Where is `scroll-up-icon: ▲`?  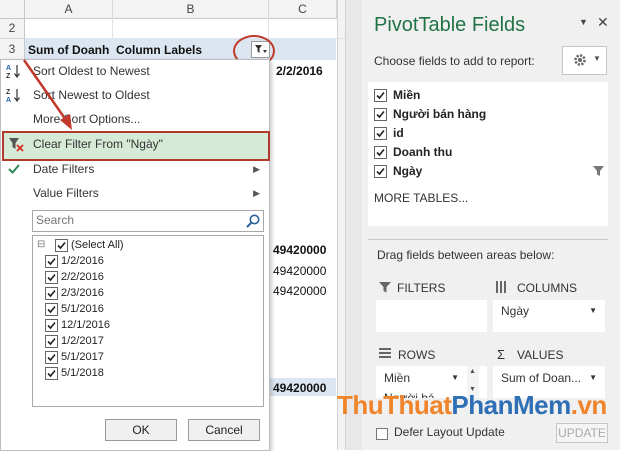 scroll-up-icon: ▲ is located at coordinates (472, 371).